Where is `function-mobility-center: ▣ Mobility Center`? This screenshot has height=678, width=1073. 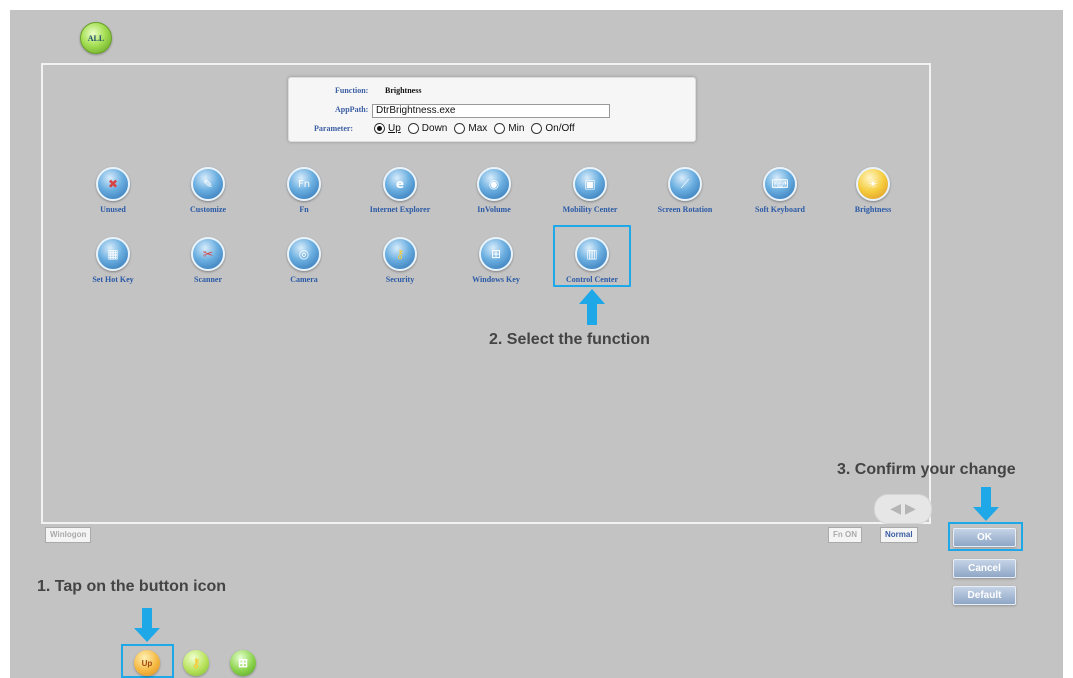 function-mobility-center: ▣ Mobility Center is located at coordinates (590, 190).